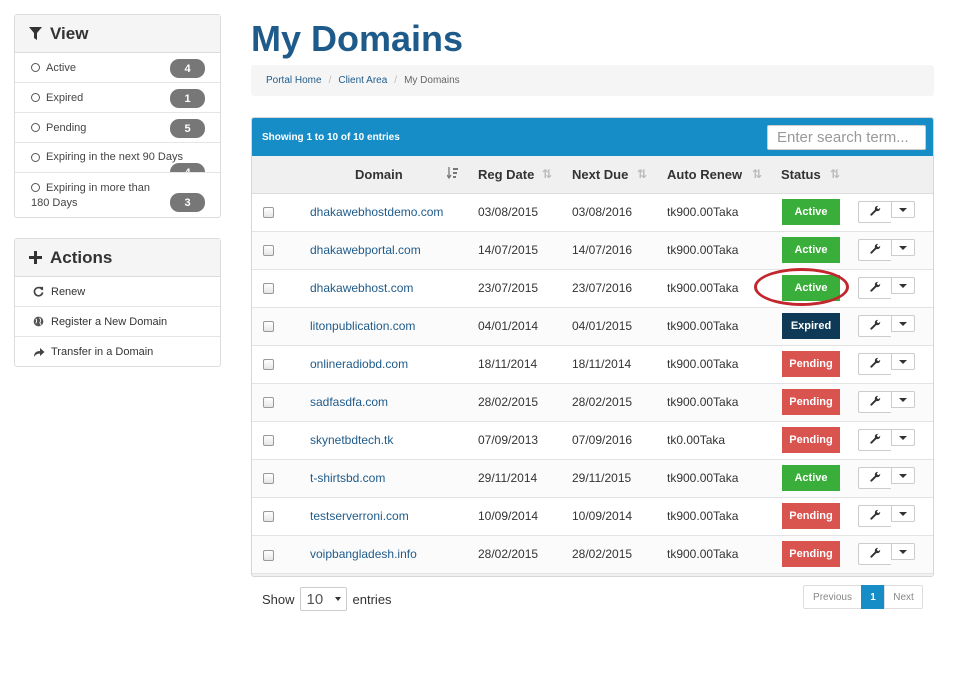 The width and height of the screenshot is (980, 684). I want to click on reg-date-cell: 10/09/2014, so click(508, 516).